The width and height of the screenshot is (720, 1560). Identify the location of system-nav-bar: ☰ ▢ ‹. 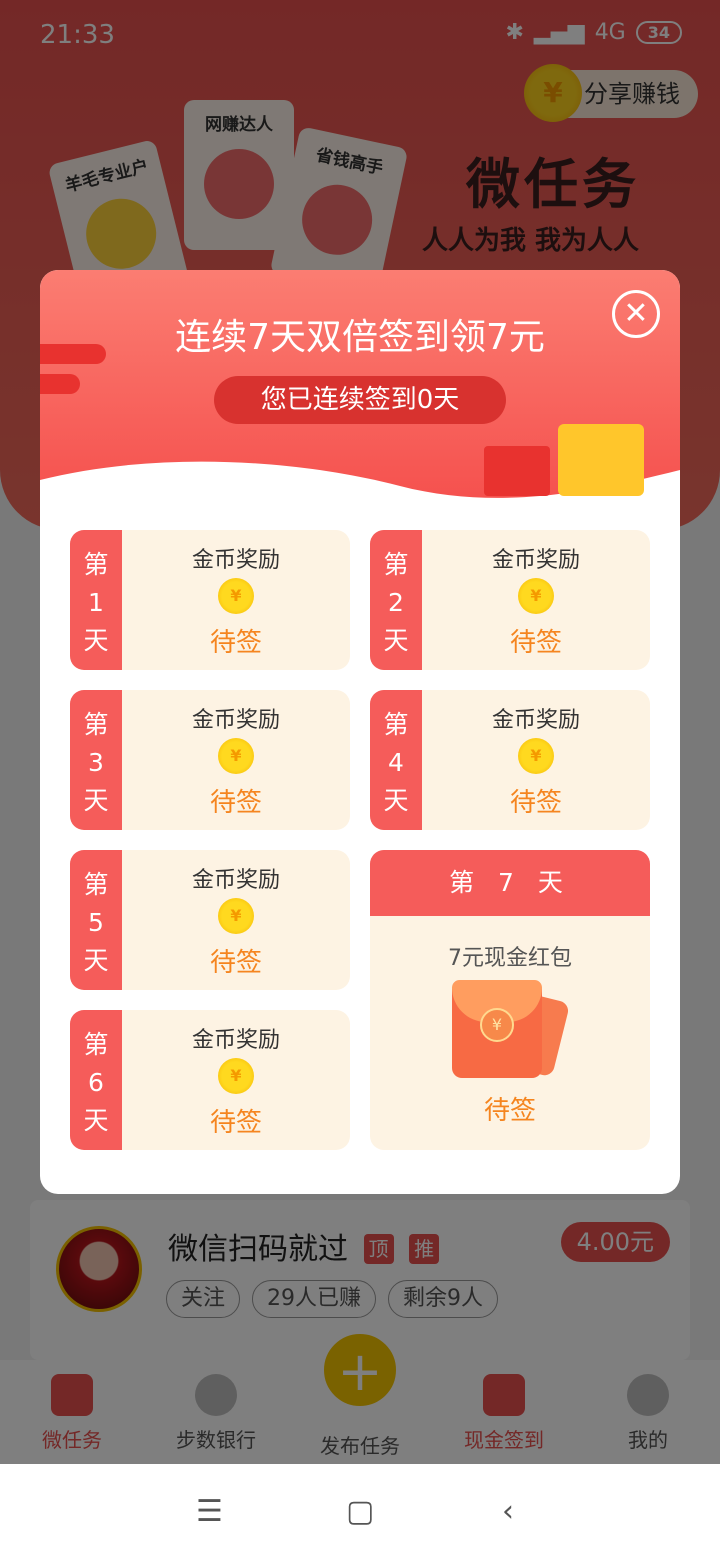
(360, 1512).